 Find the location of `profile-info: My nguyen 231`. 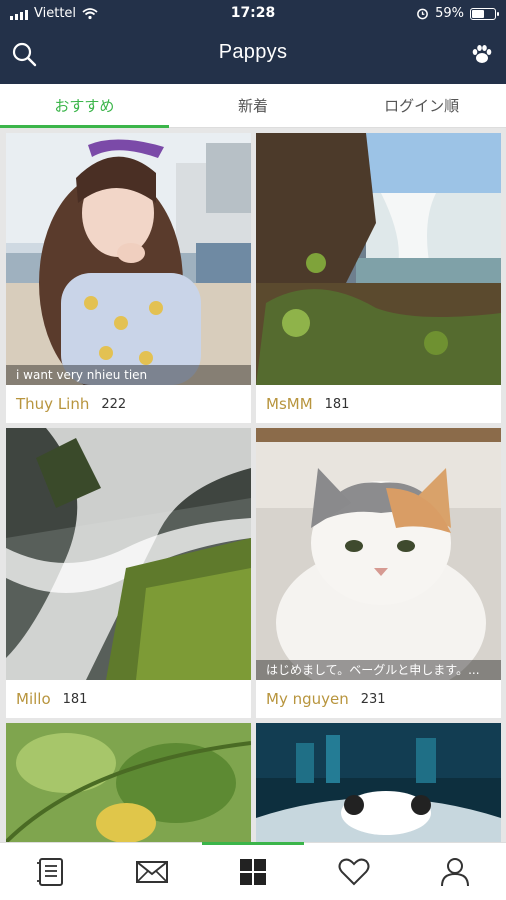

profile-info: My nguyen 231 is located at coordinates (378, 699).